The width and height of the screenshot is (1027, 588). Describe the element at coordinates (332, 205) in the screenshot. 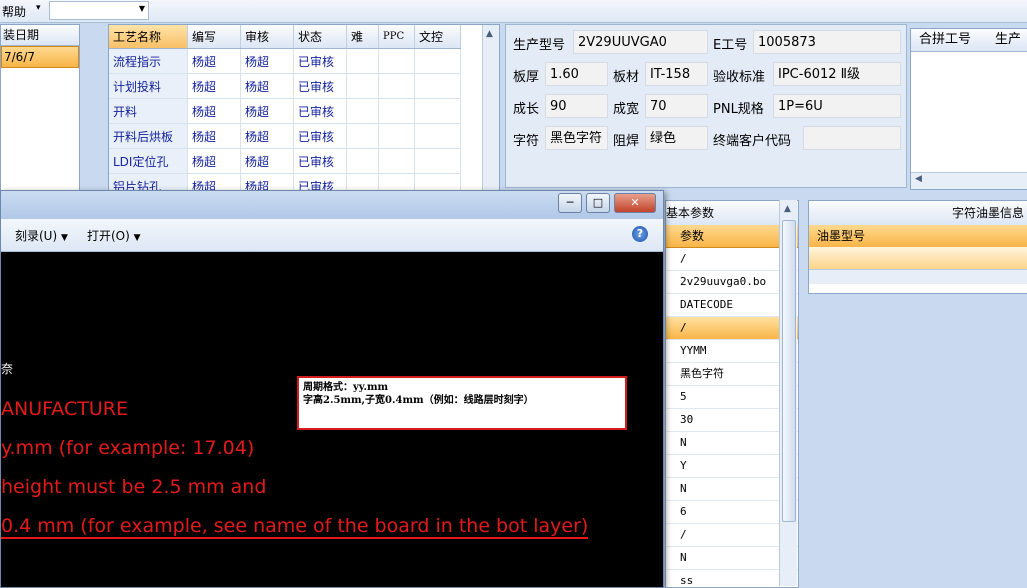

I see `viewer-titlebar: ─ □ ✕` at that location.